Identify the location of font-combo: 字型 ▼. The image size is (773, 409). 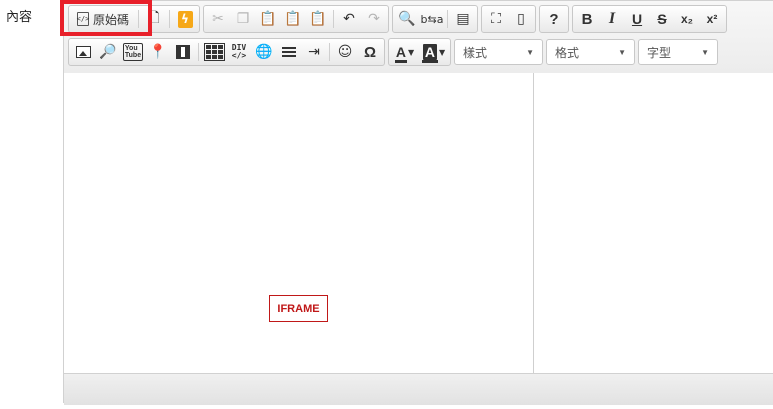
(678, 52).